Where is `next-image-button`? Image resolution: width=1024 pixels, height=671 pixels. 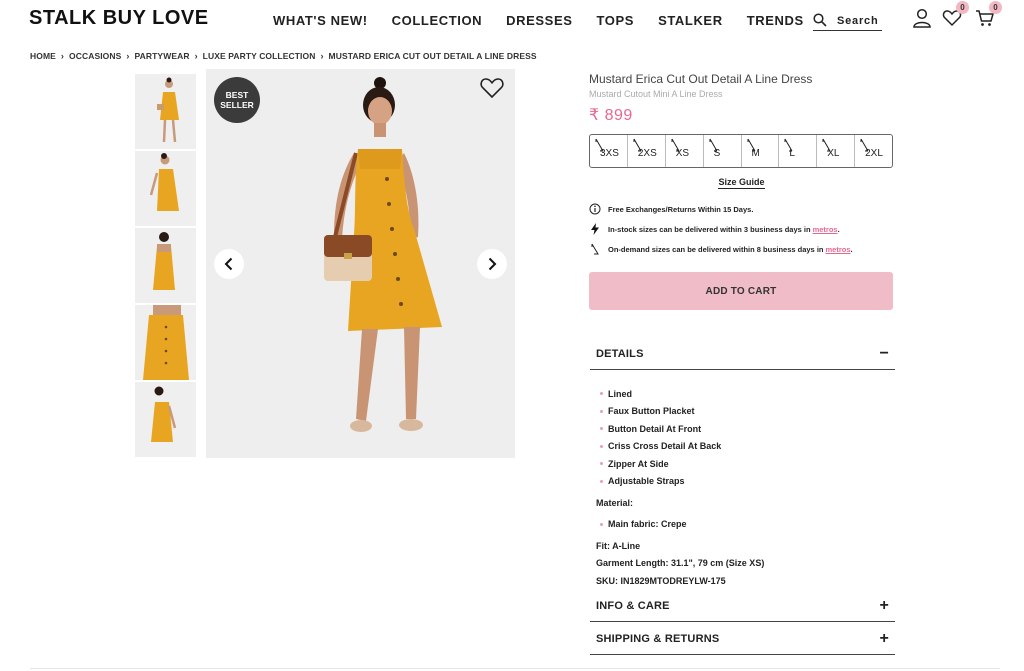
next-image-button is located at coordinates (492, 264).